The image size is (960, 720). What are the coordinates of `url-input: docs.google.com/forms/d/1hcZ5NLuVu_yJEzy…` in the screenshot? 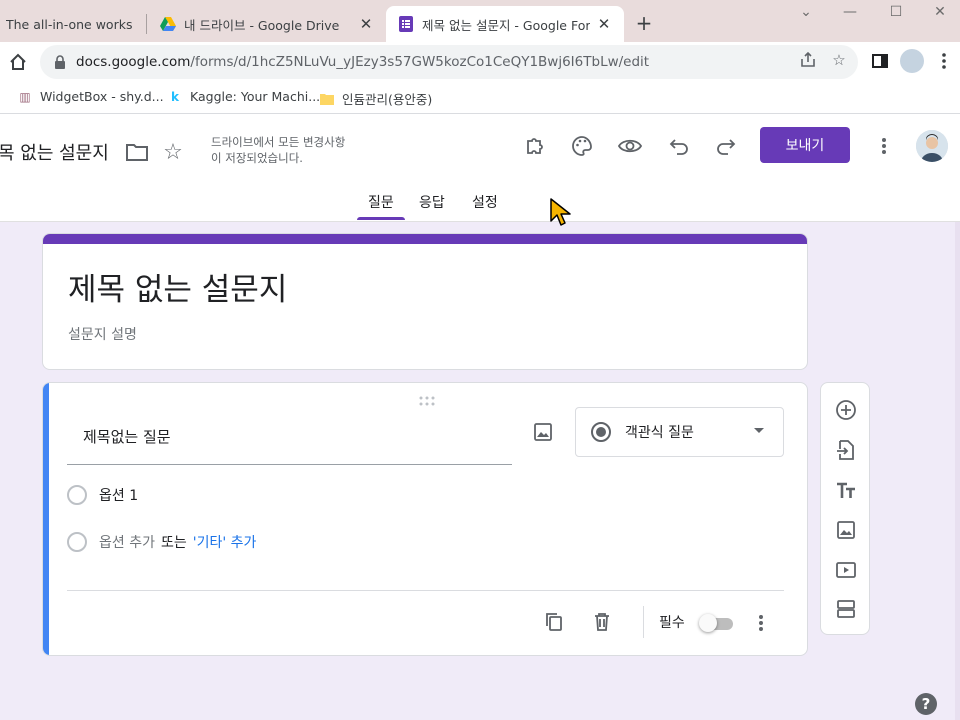 It's located at (449, 62).